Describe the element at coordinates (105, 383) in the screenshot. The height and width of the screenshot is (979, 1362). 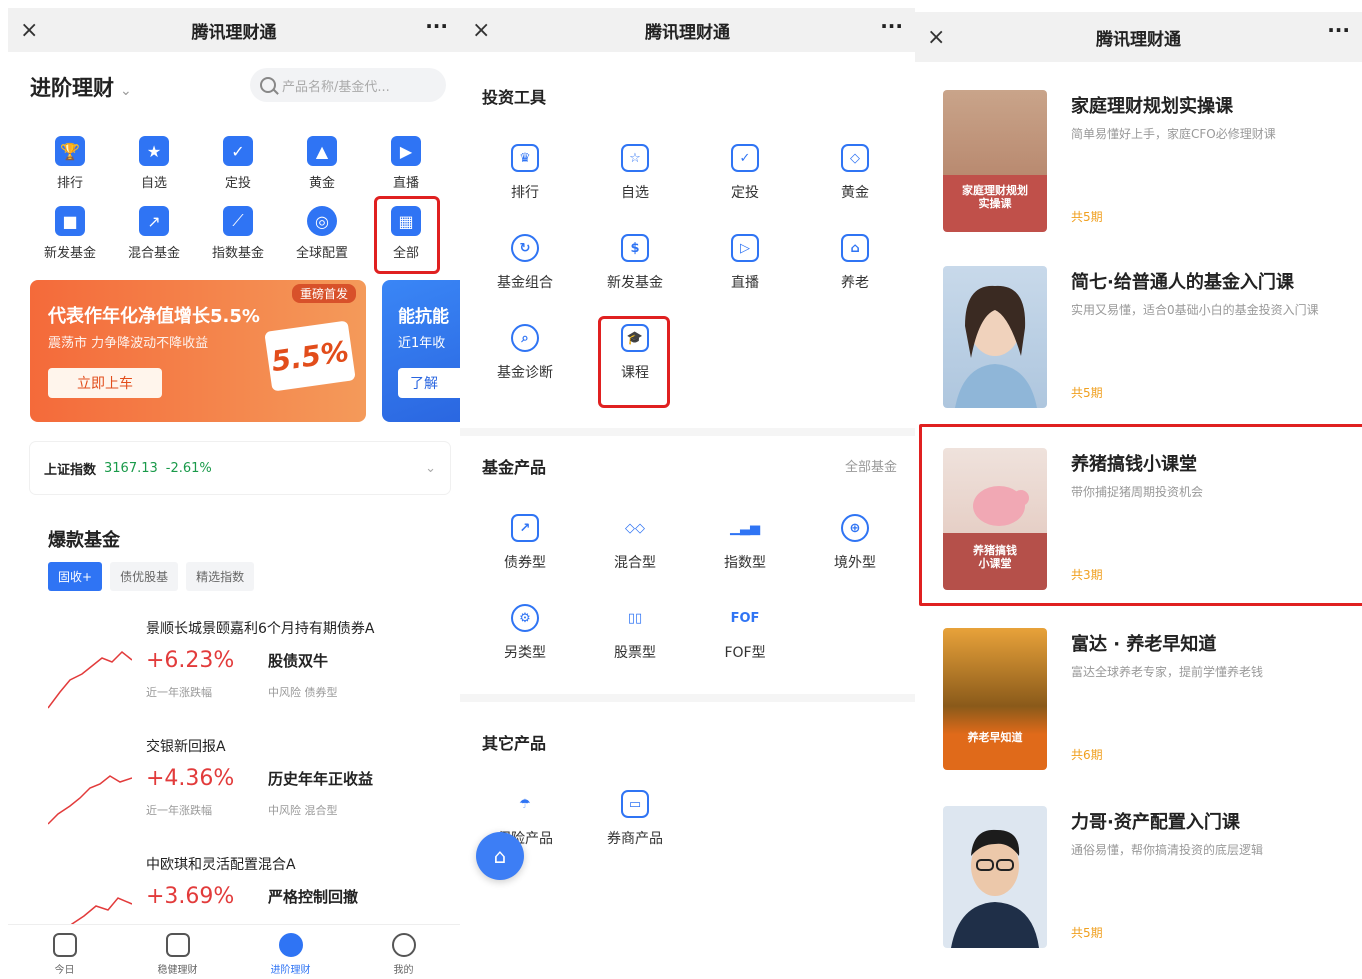
I see `banner-button: 立即上车` at that location.